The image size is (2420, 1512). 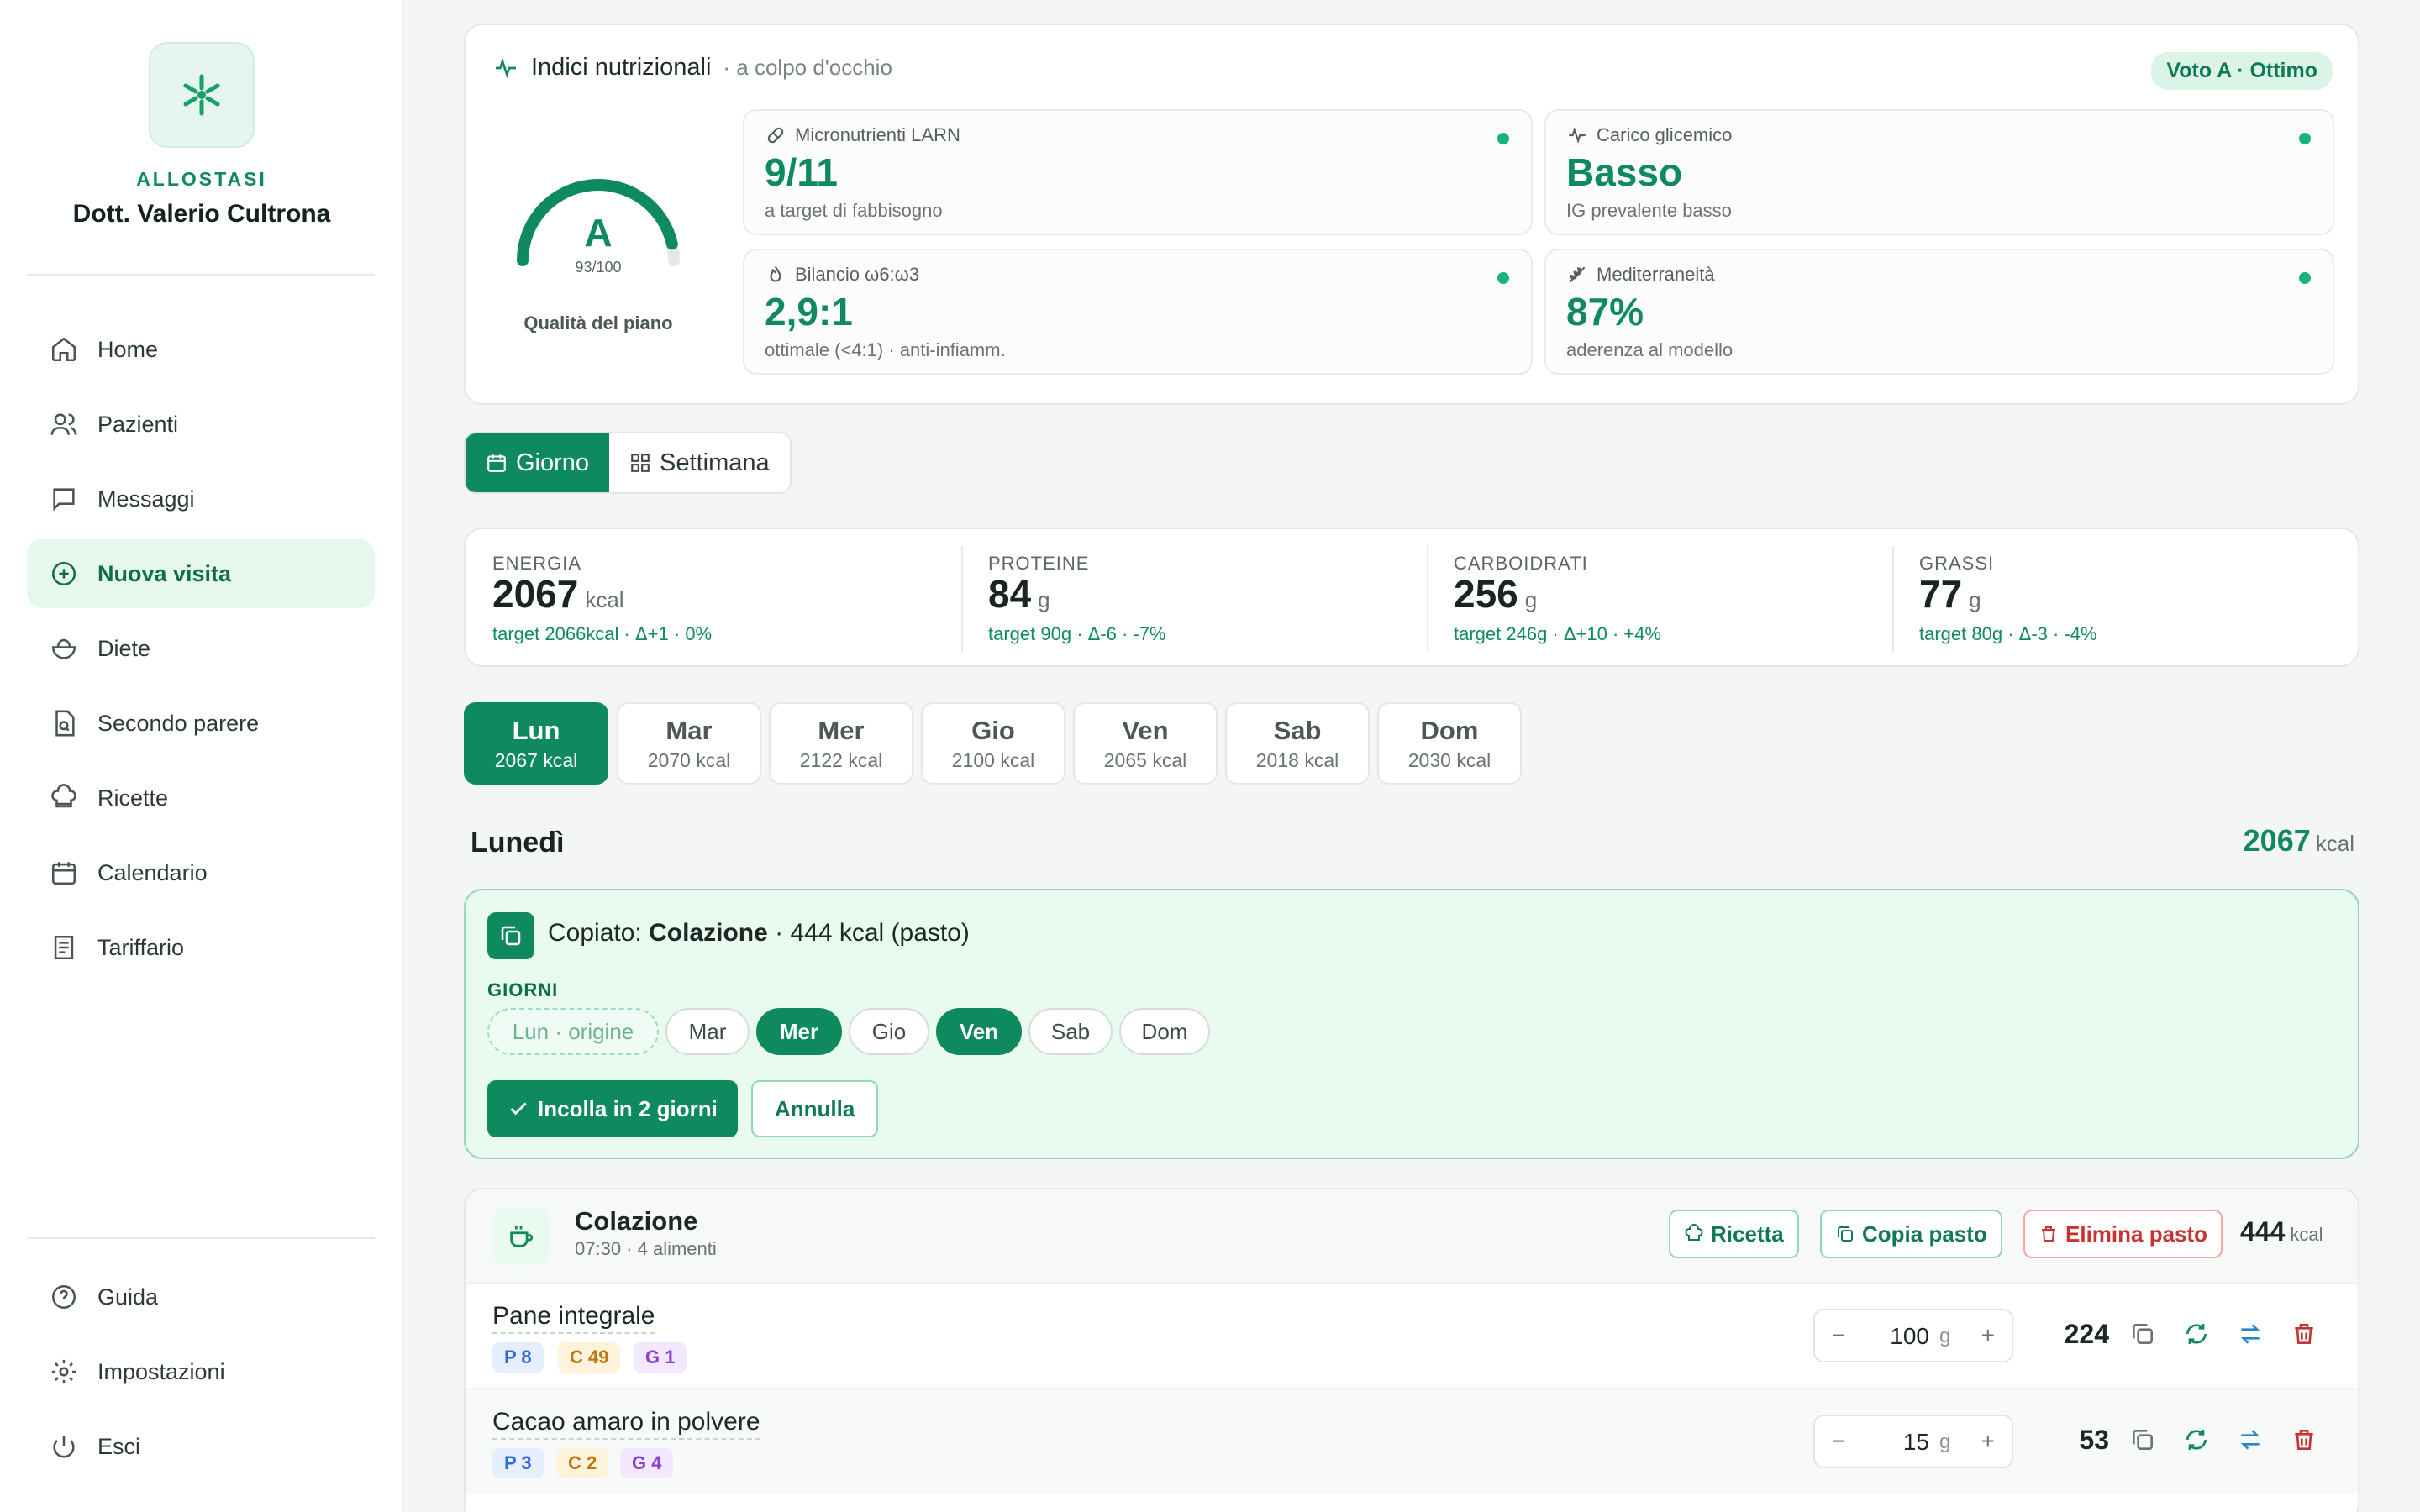 I want to click on day-name: Mer, so click(x=841, y=730).